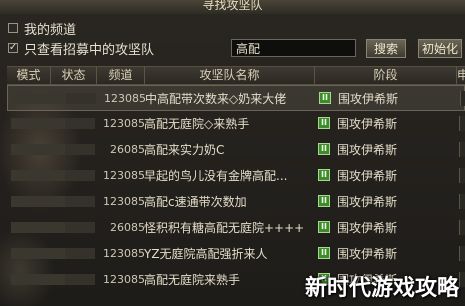 Image resolution: width=465 pixels, height=306 pixels. I want to click on table-header: 模式 状态 频道 攻坚队名称 阶段 申, so click(236, 75).